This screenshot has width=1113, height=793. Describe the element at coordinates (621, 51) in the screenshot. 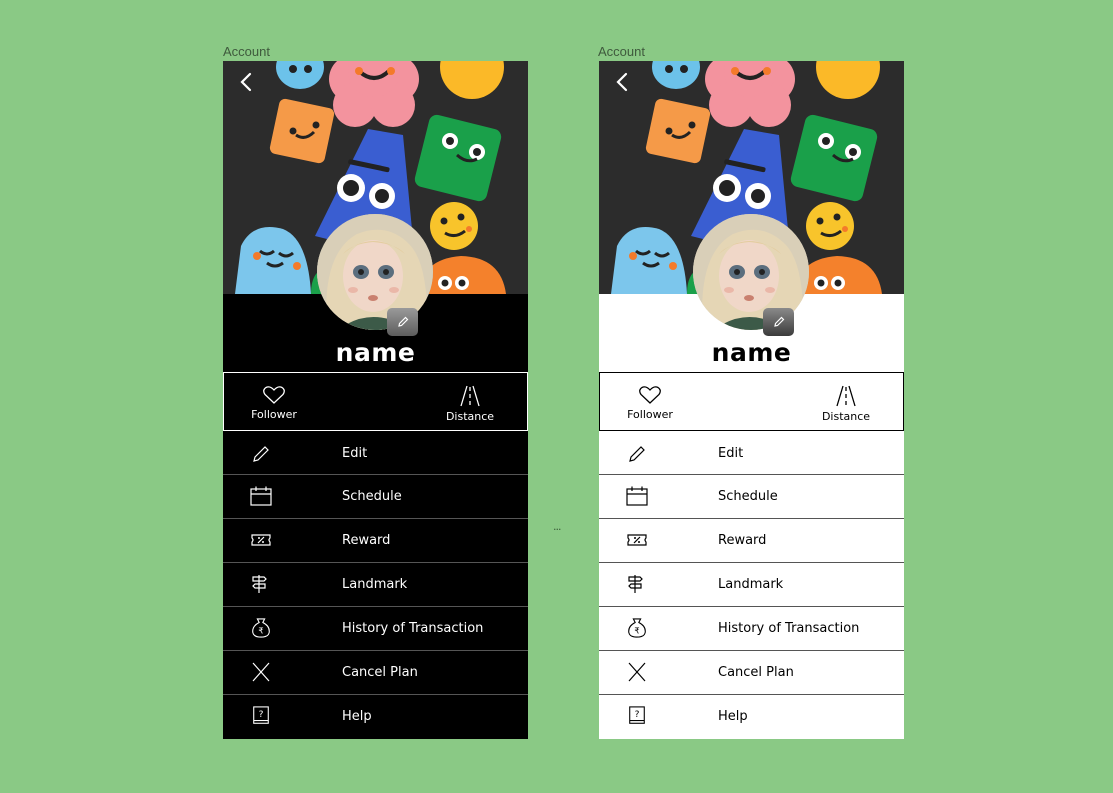

I see `frame-title-light: Account` at that location.